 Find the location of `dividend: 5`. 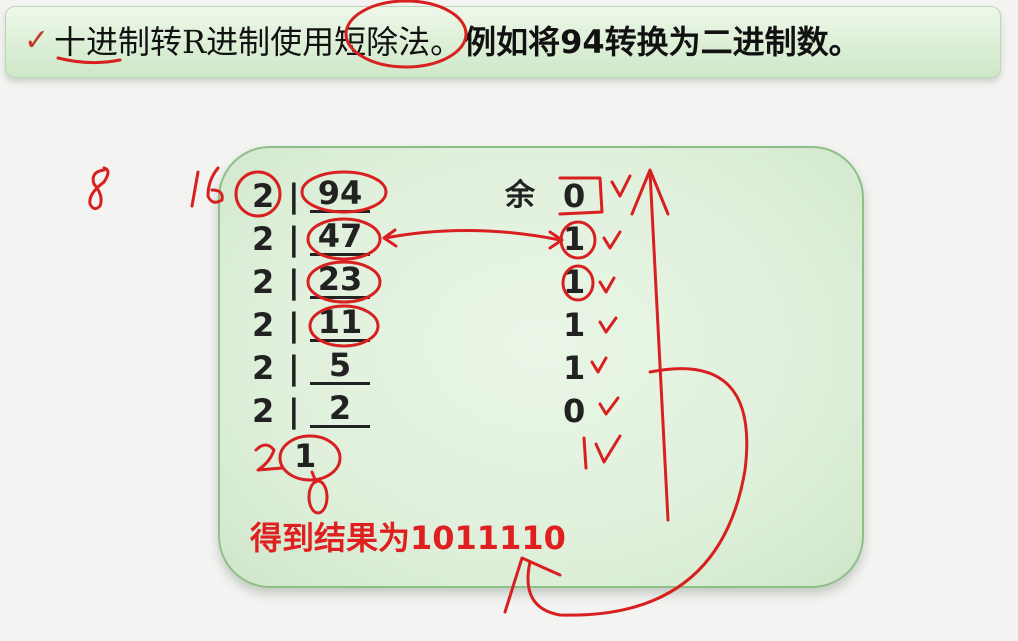

dividend: 5 is located at coordinates (340, 366).